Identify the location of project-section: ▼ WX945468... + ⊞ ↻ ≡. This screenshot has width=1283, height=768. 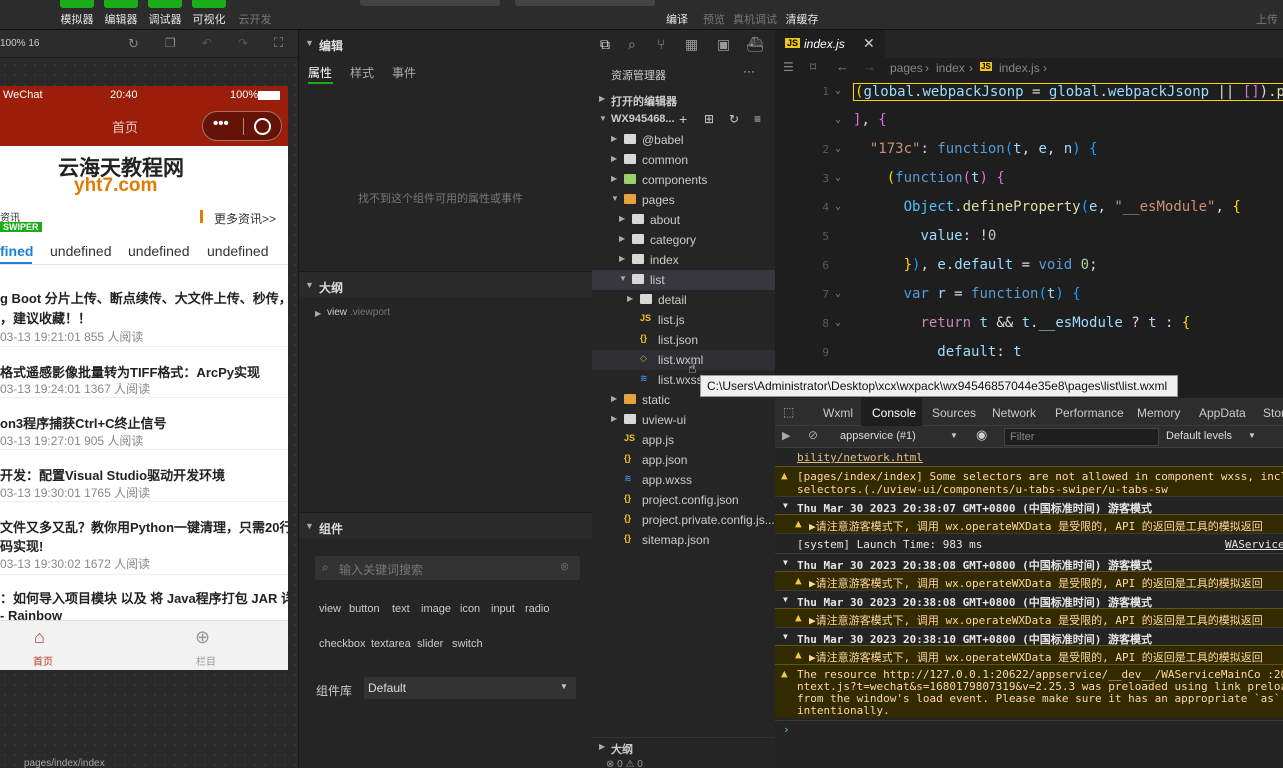
(683, 120).